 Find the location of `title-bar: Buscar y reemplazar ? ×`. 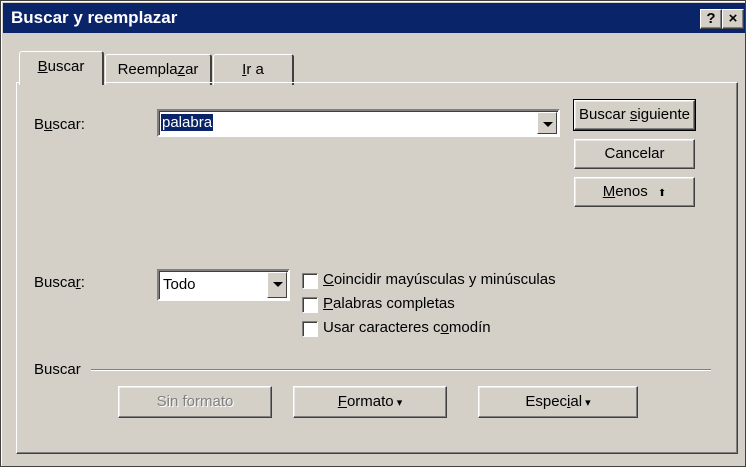

title-bar: Buscar y reemplazar ? × is located at coordinates (374, 18).